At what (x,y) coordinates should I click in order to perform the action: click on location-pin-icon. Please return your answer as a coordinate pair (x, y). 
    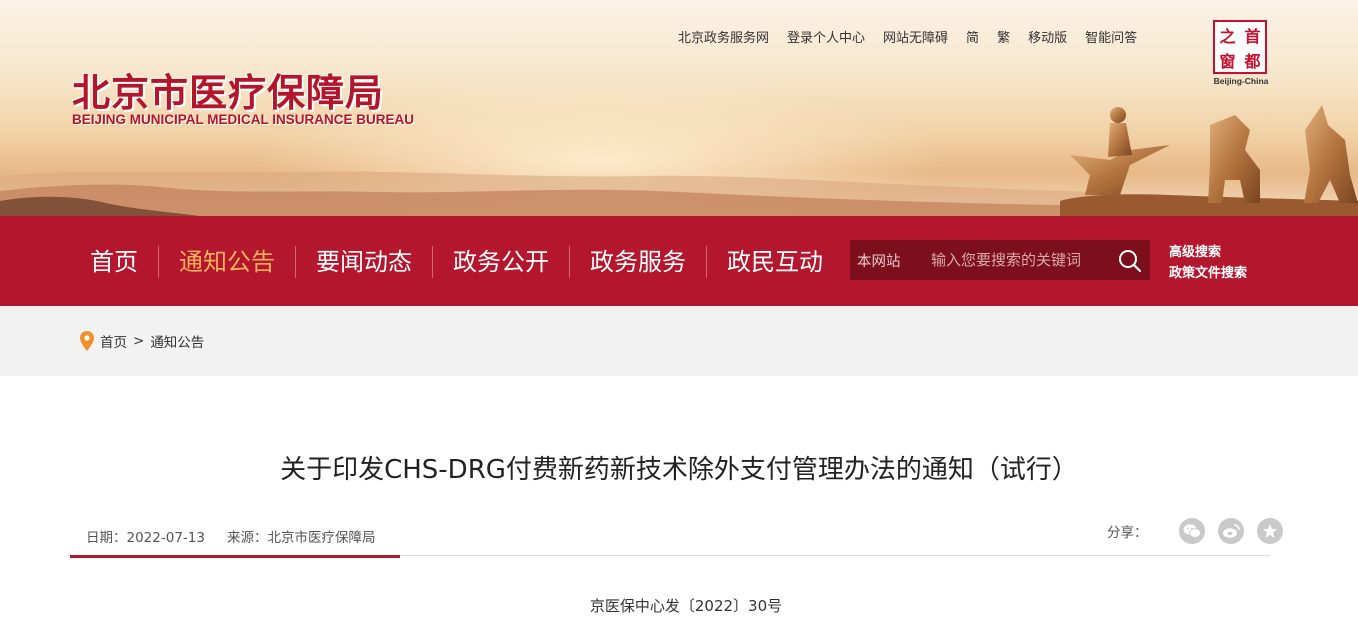
    Looking at the image, I should click on (87, 341).